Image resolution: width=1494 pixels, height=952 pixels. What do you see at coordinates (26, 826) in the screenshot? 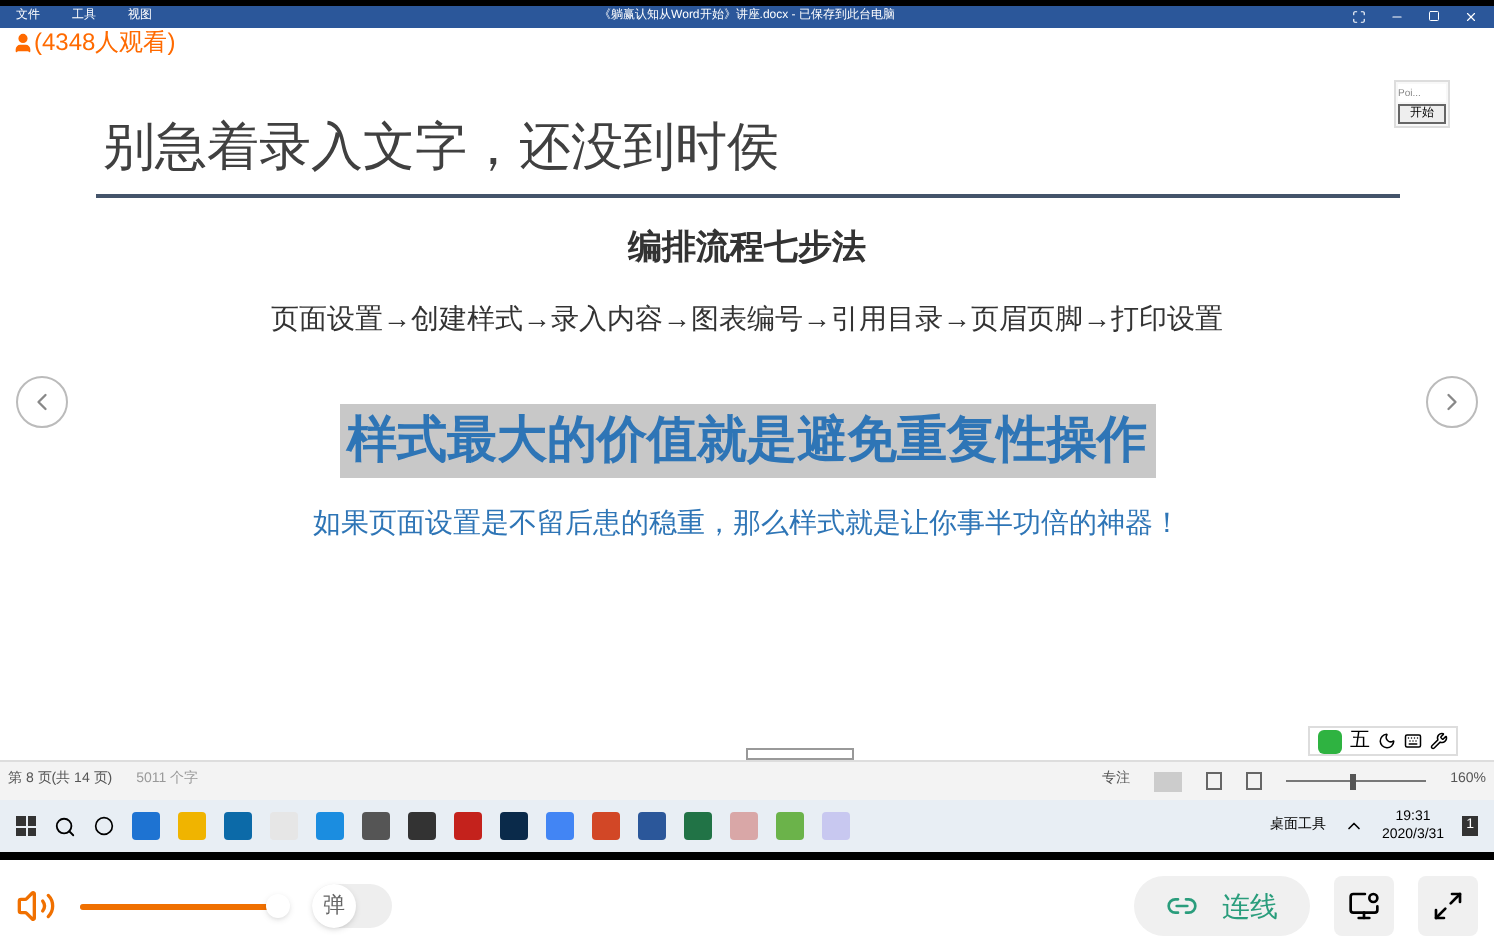
I see `windows-start-icon` at bounding box center [26, 826].